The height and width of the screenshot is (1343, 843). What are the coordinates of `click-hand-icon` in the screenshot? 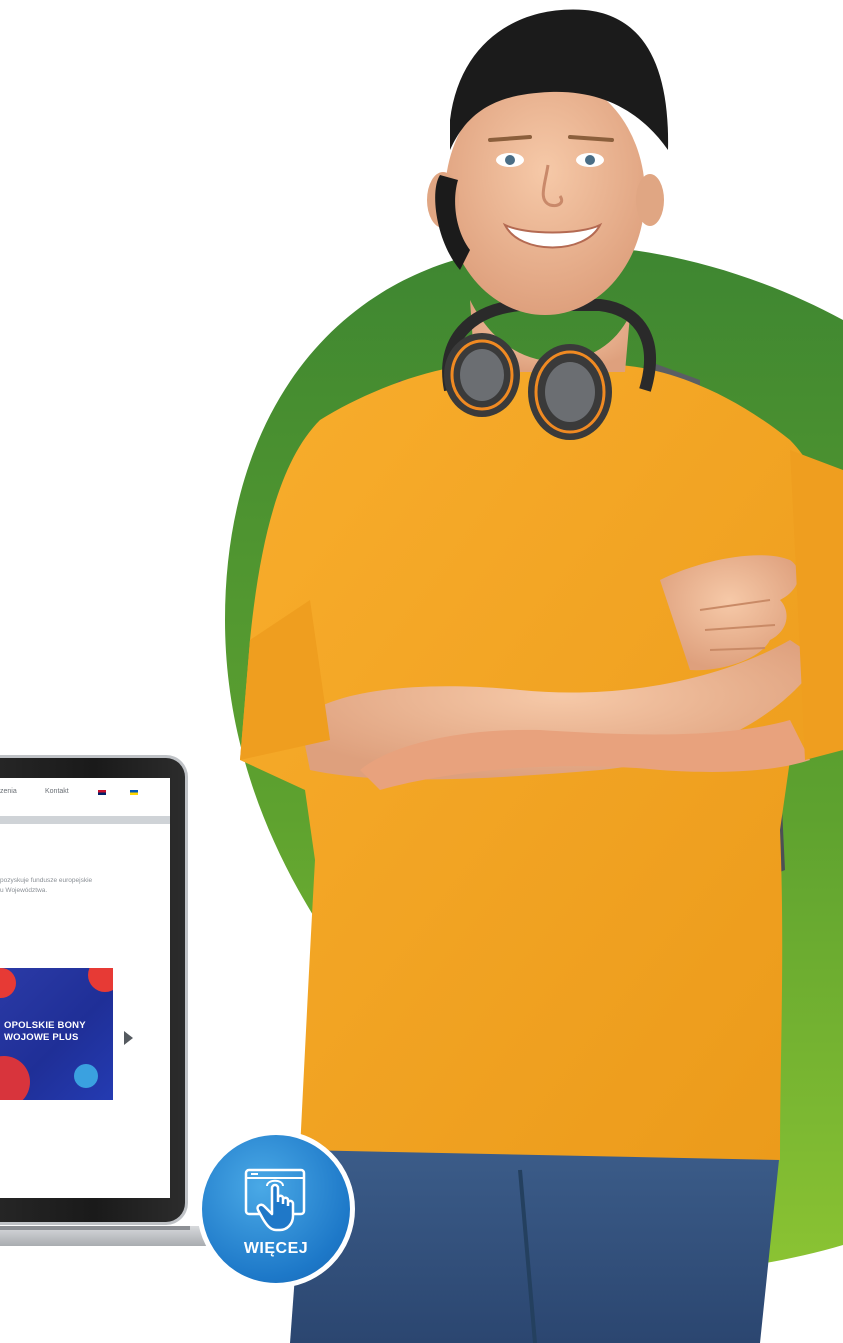 It's located at (275, 1200).